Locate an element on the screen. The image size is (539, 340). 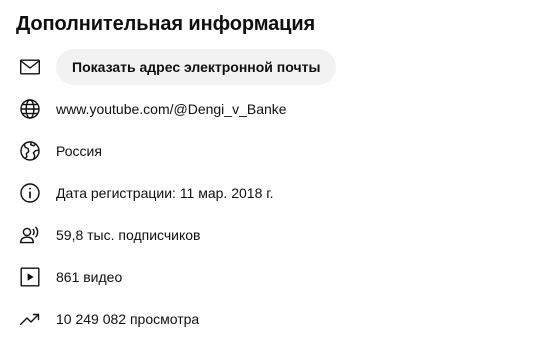
info-icon is located at coordinates (30, 193).